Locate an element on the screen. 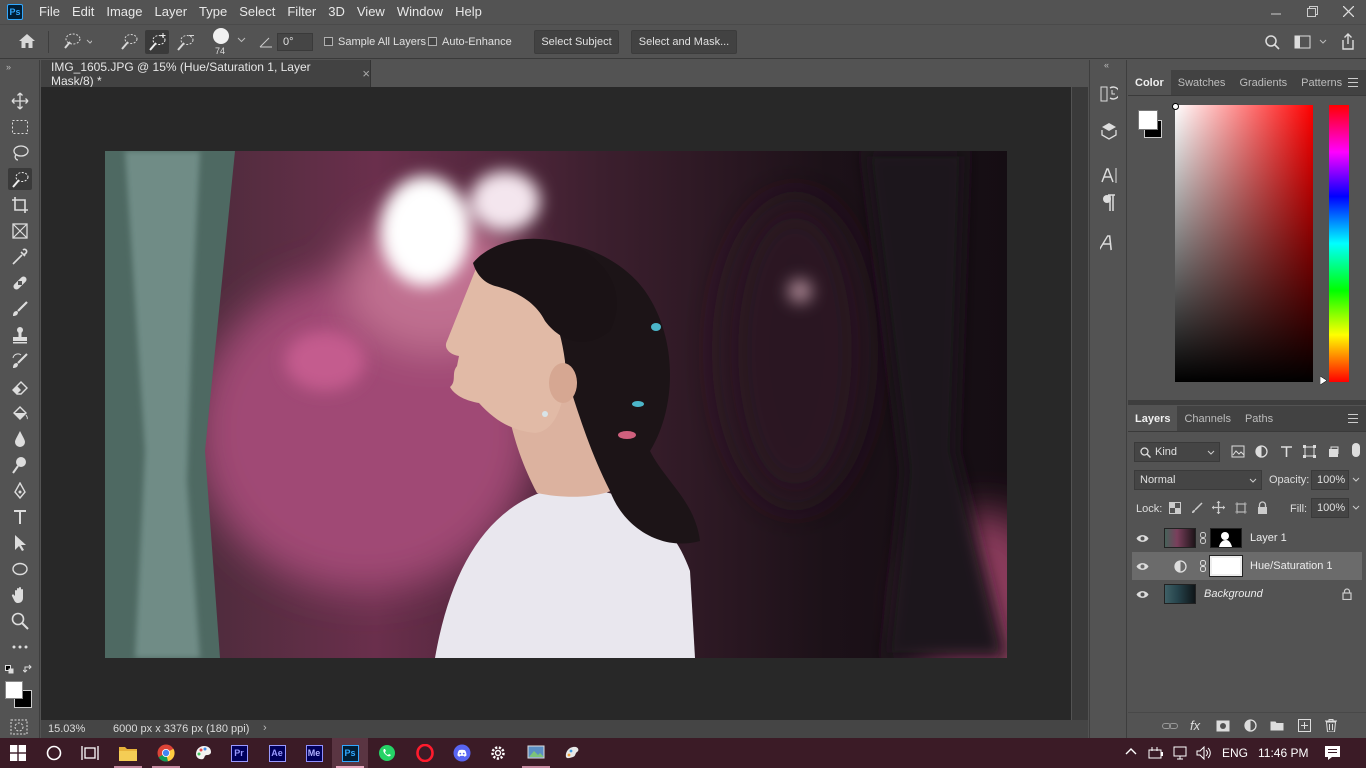 The height and width of the screenshot is (768, 1366). new-group-icon is located at coordinates (1277, 725).